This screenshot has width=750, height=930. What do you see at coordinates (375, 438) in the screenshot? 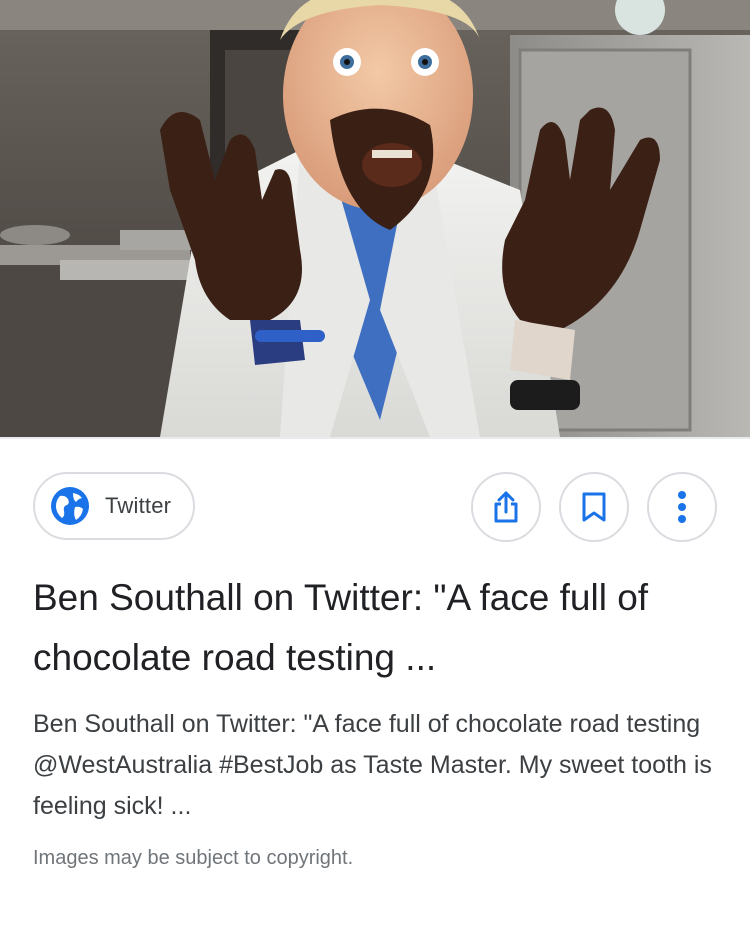
I see `photo-divider` at bounding box center [375, 438].